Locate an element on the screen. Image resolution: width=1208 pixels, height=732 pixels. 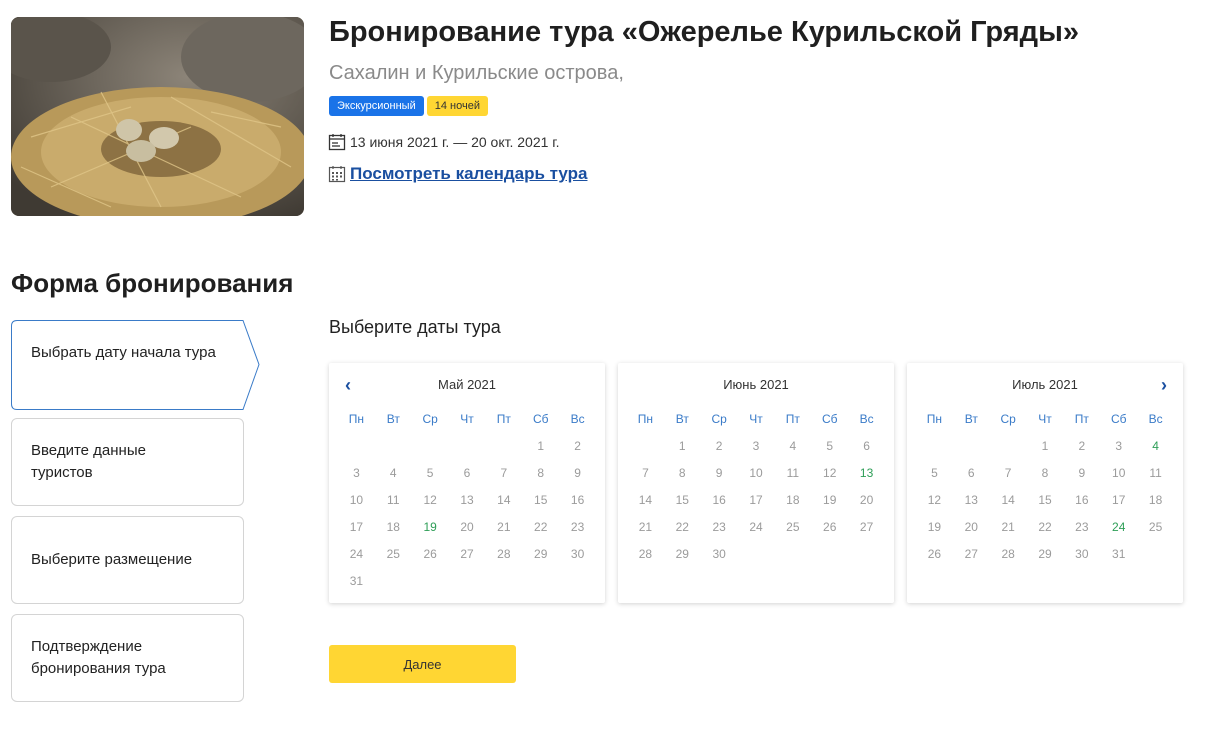
calendar-day: 4 is located at coordinates (793, 446).